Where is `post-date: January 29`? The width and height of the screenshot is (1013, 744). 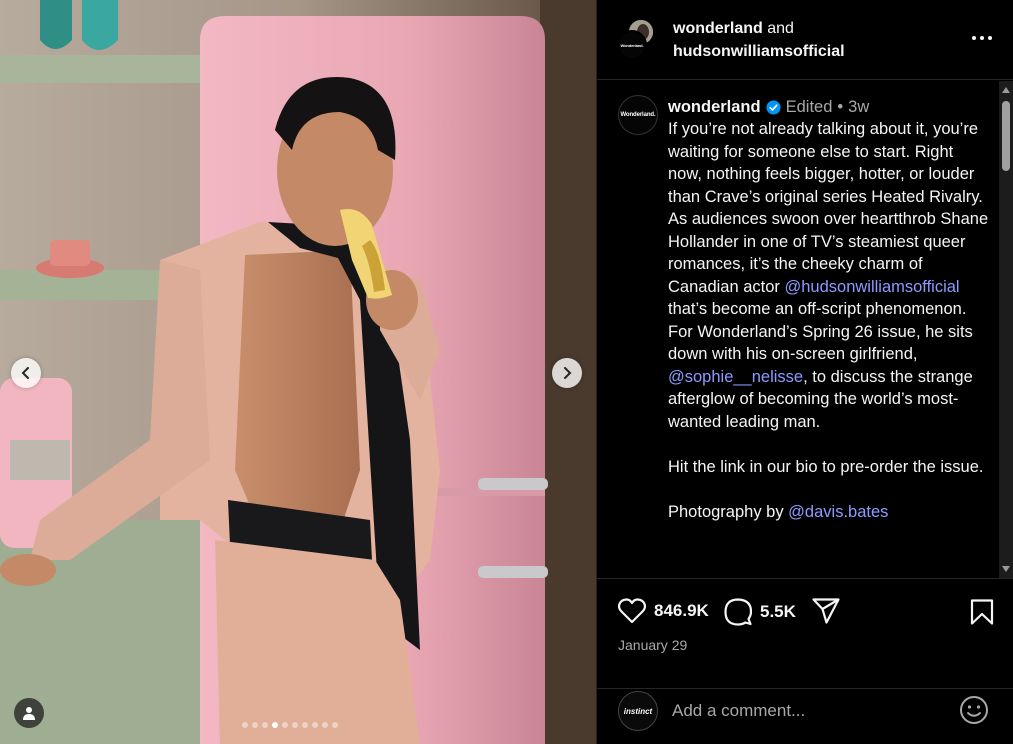
post-date: January 29 is located at coordinates (652, 645).